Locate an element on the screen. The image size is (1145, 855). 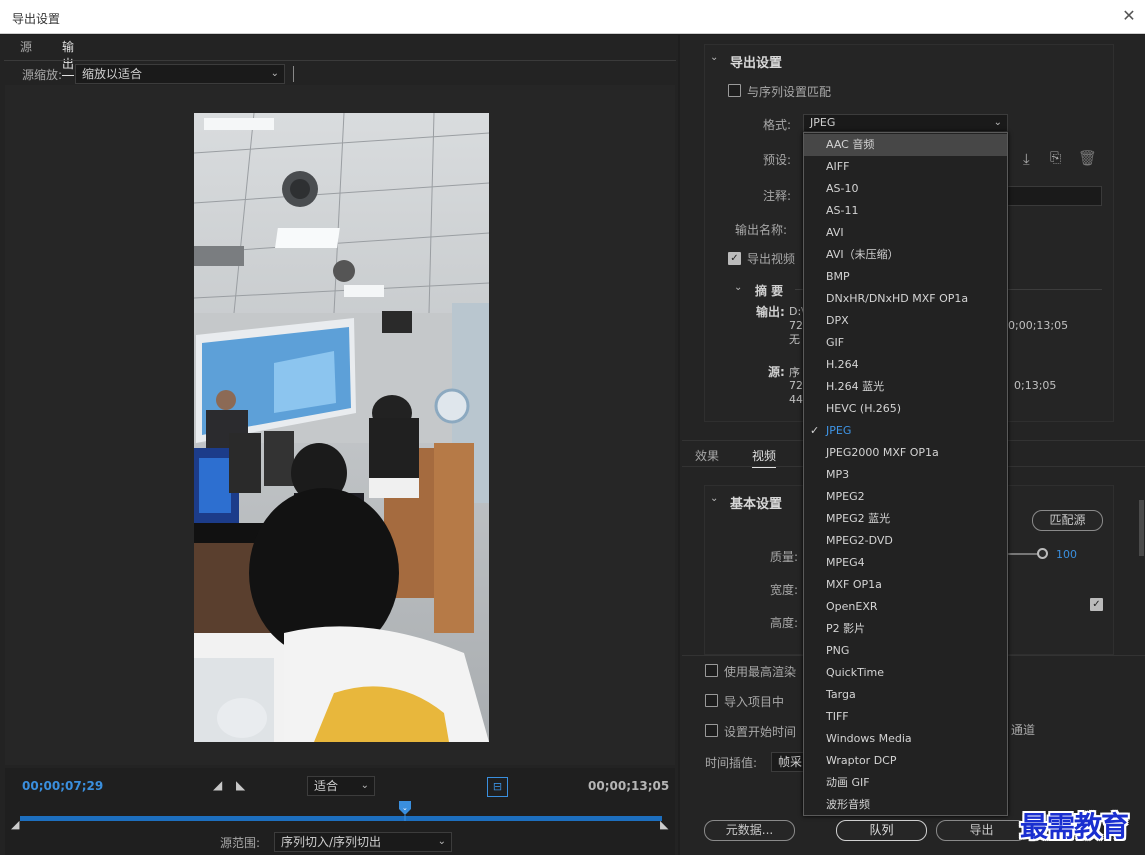
format-option-label: H.264 蓝光 is located at coordinates (855, 386).